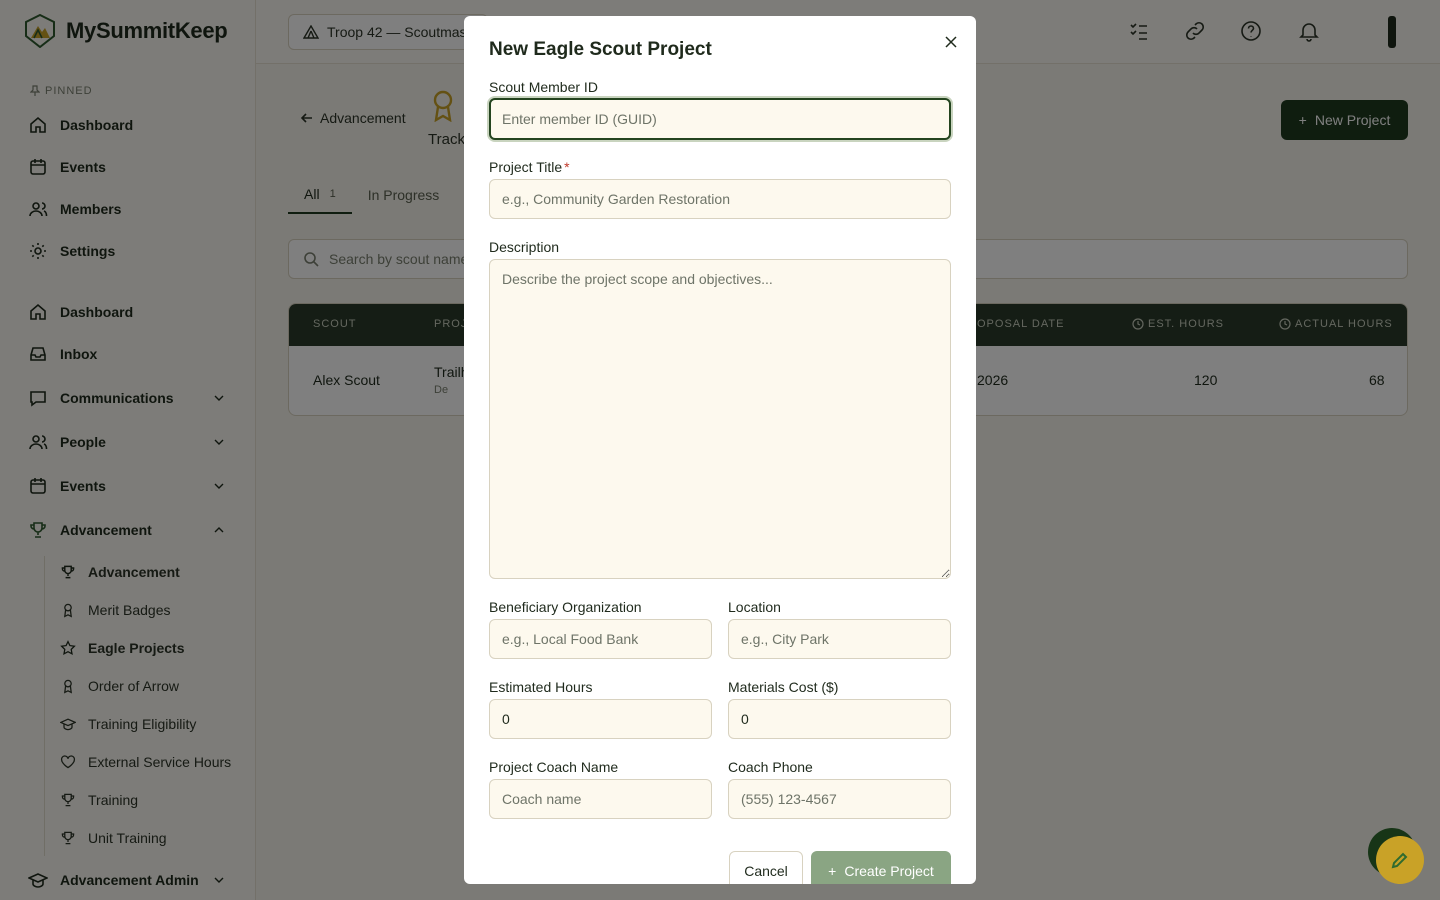 The width and height of the screenshot is (1440, 900). I want to click on member-id-input, so click(720, 119).